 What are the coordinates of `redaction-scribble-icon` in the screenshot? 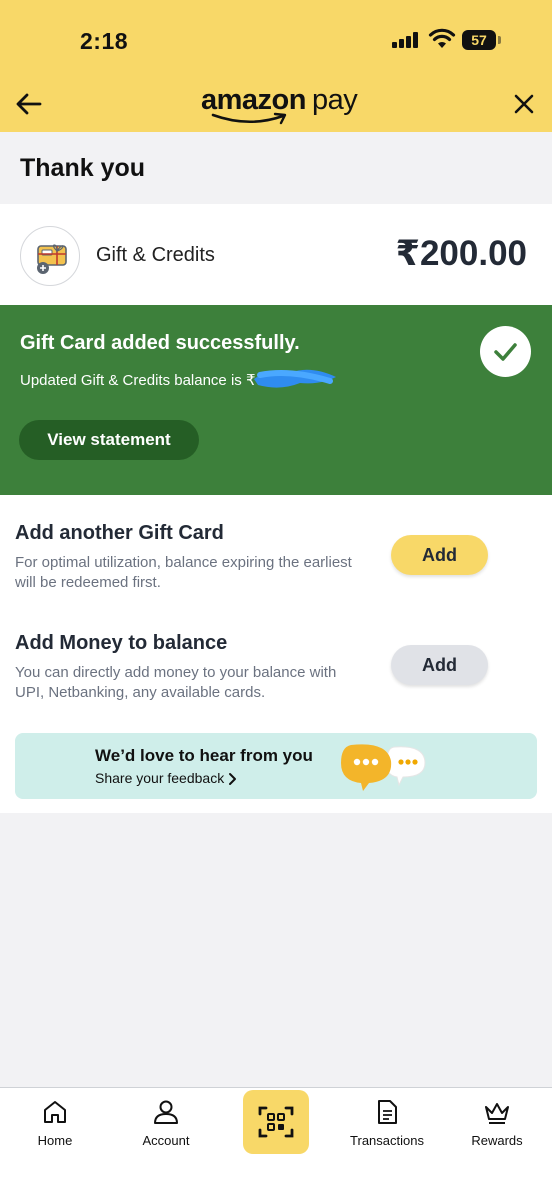 It's located at (295, 378).